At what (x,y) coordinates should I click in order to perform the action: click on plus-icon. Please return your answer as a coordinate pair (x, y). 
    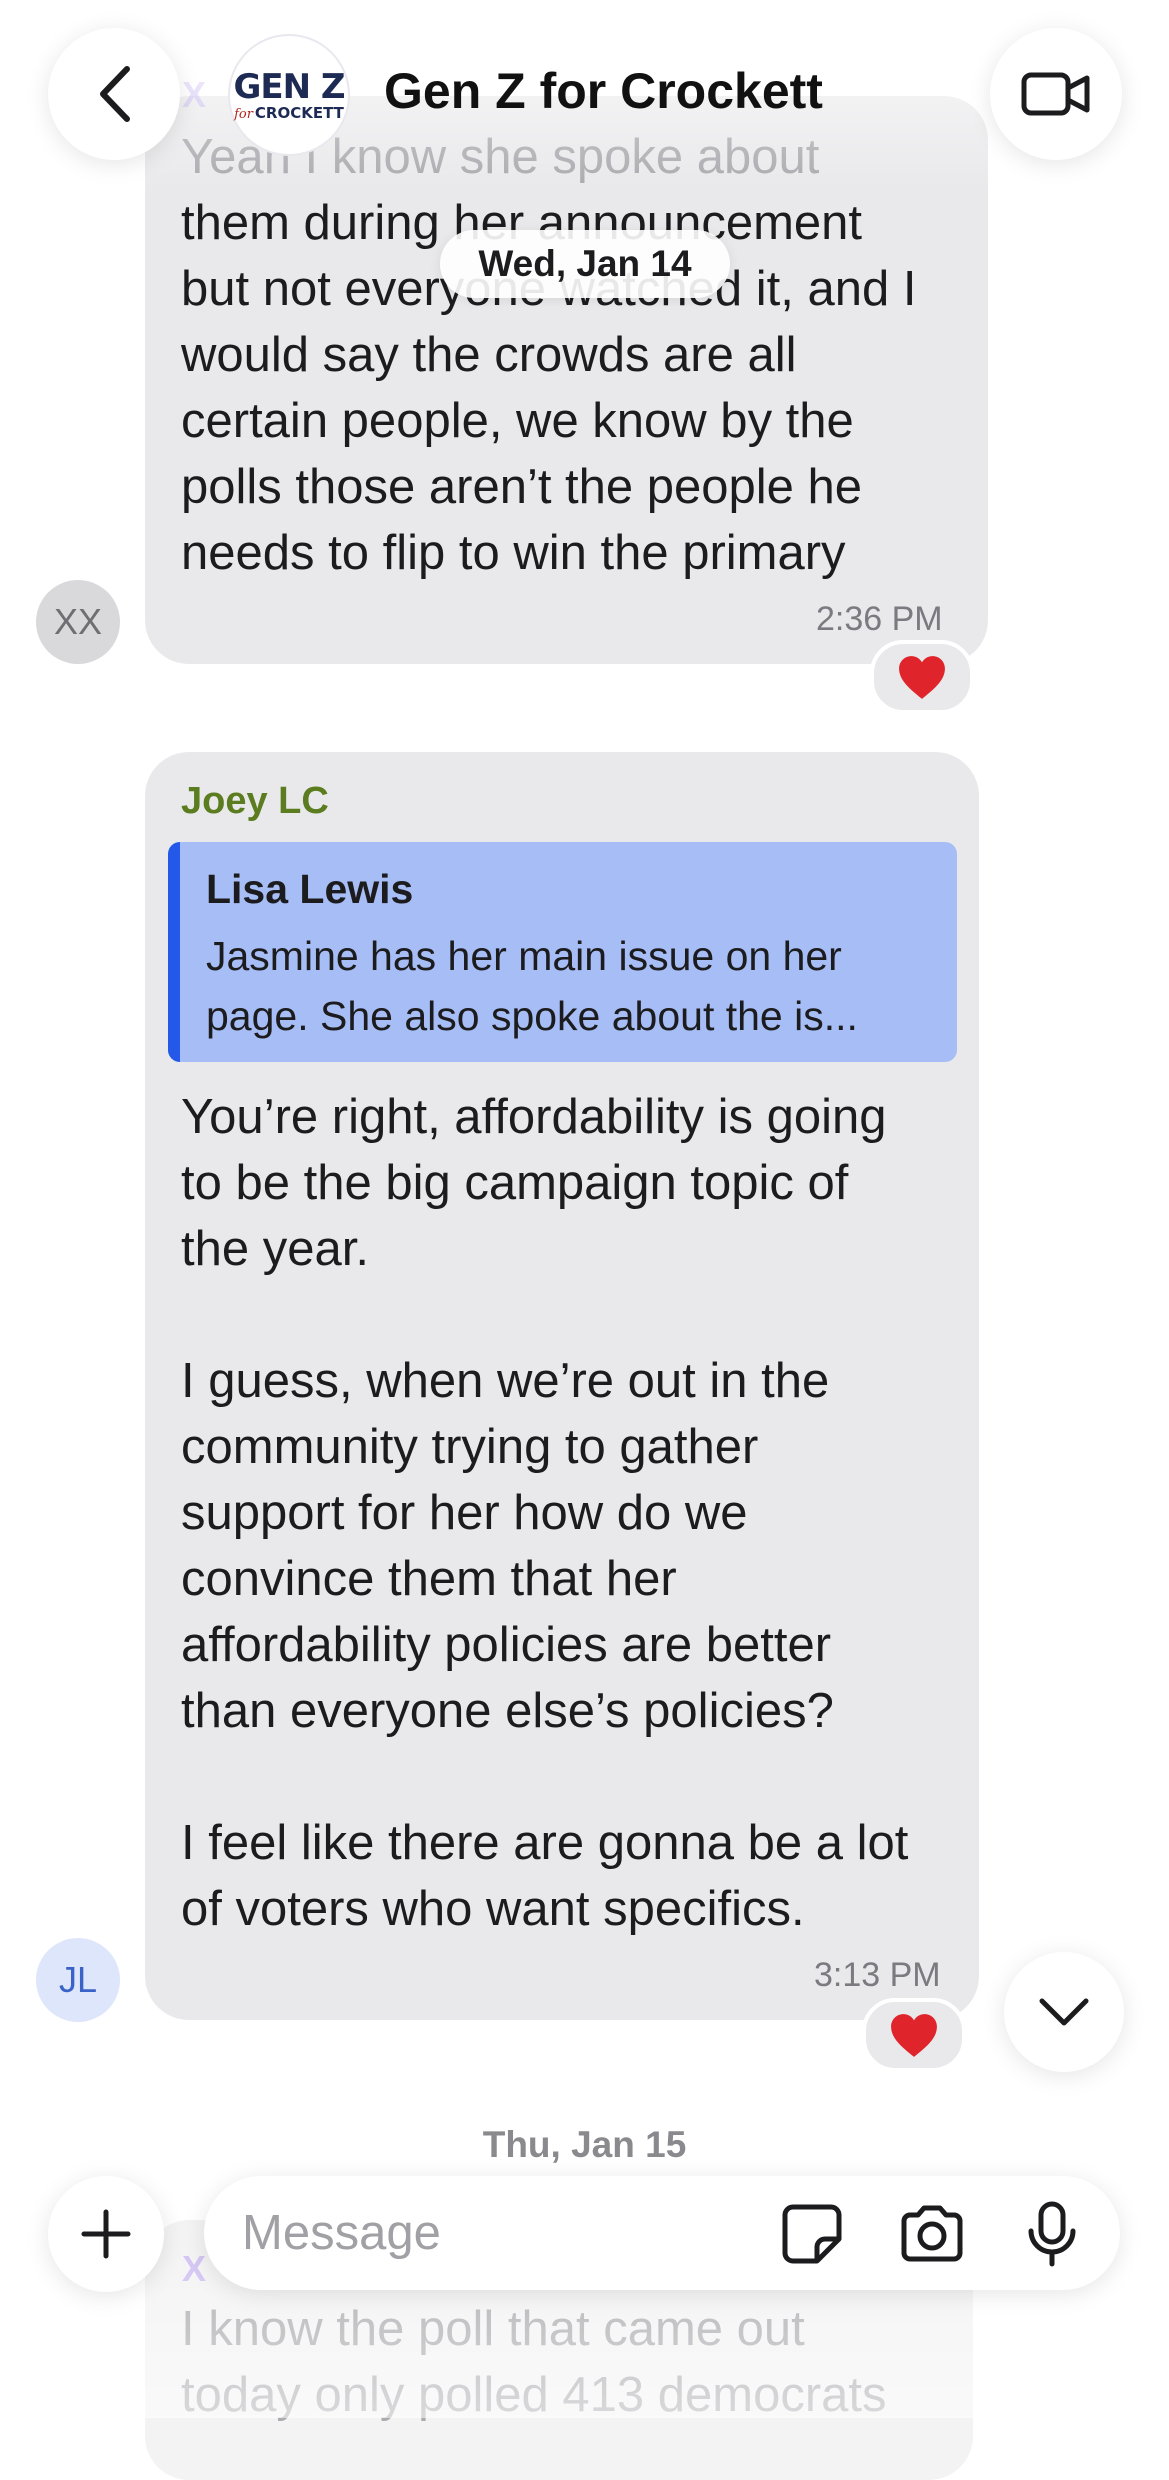
    Looking at the image, I should click on (106, 2234).